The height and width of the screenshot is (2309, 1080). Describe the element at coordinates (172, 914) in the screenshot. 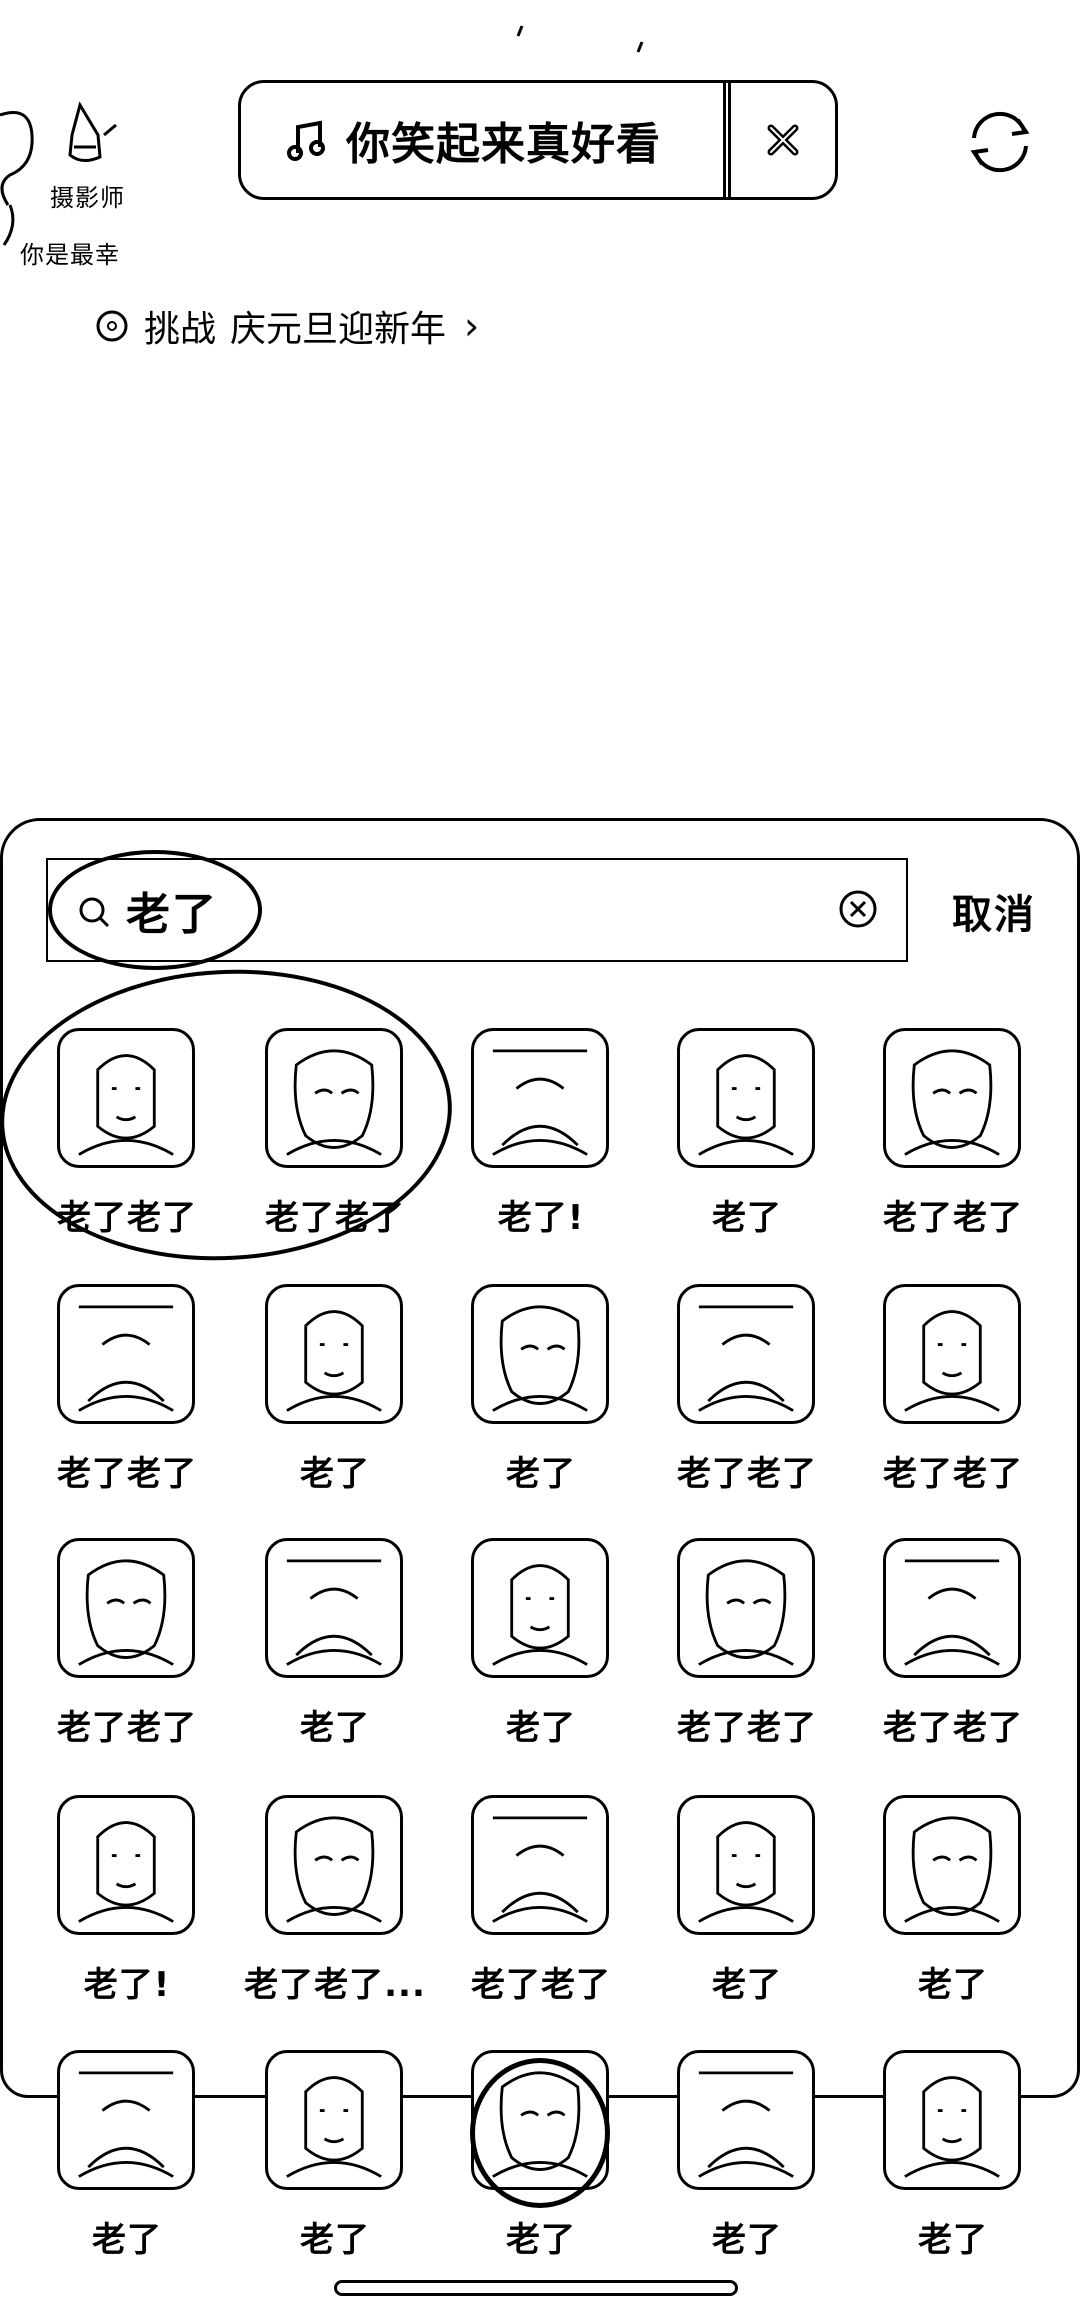

I see `search-query: 老了` at that location.